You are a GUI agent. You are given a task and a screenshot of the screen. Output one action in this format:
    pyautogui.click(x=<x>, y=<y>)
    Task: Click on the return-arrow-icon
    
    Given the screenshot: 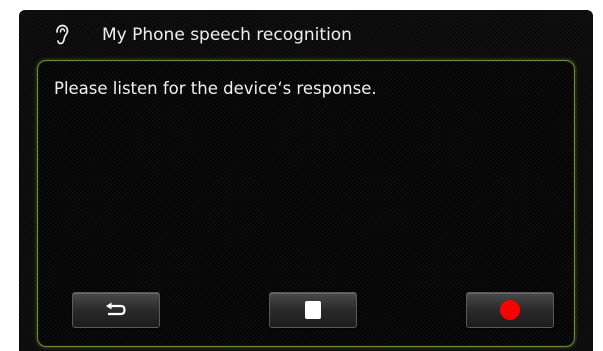 What is the action you would take?
    pyautogui.click(x=116, y=309)
    